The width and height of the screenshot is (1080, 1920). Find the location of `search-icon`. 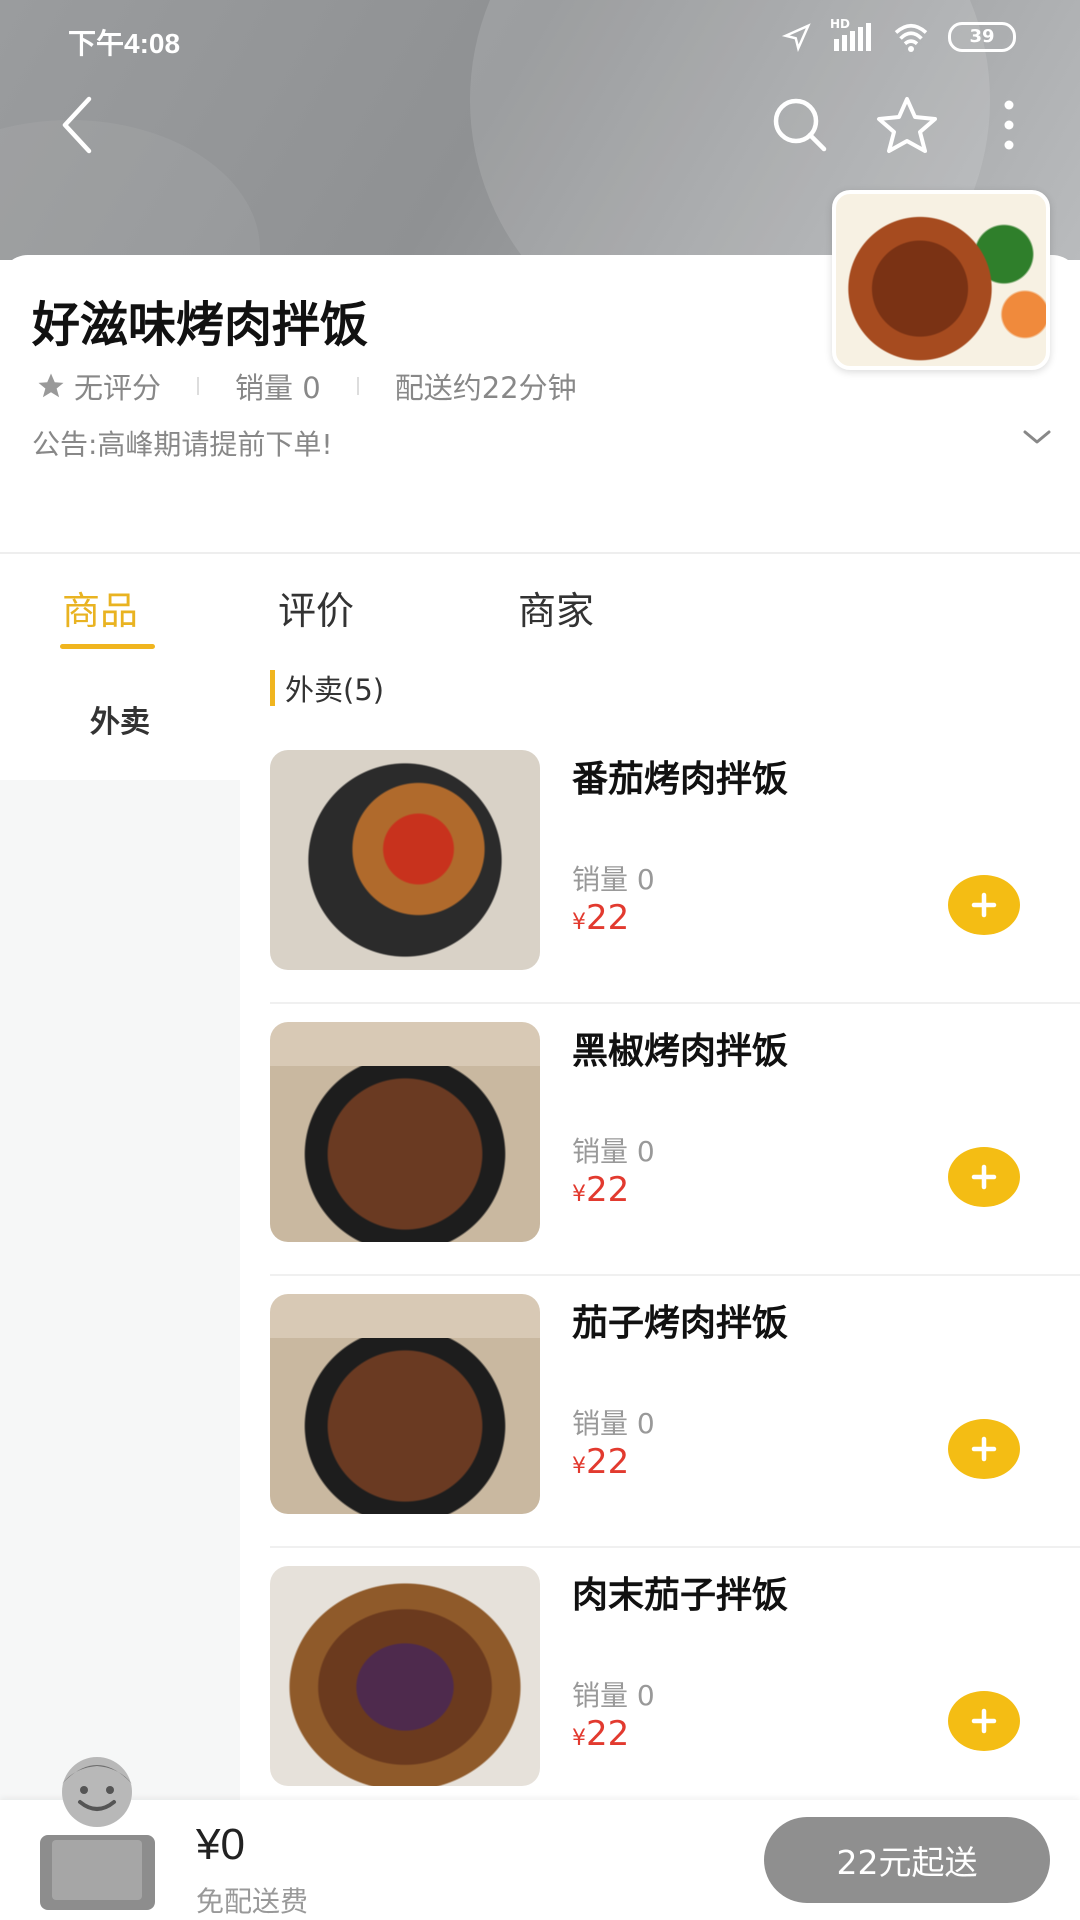

search-icon is located at coordinates (800, 125).